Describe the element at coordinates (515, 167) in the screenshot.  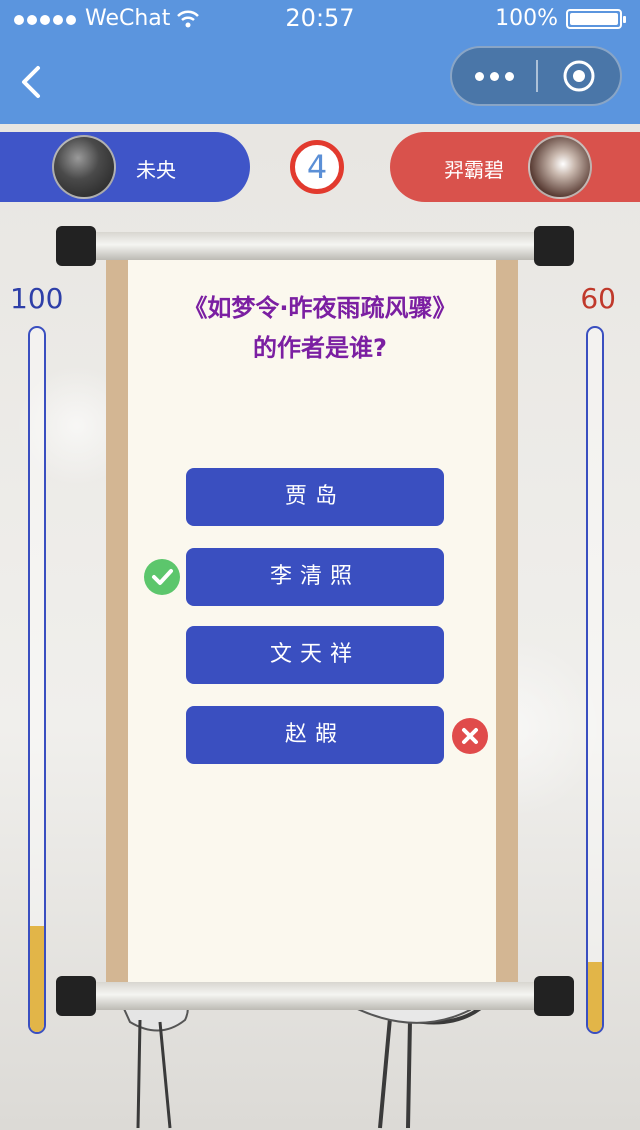
I see `player-opponent-panel: 羿霸碧` at that location.